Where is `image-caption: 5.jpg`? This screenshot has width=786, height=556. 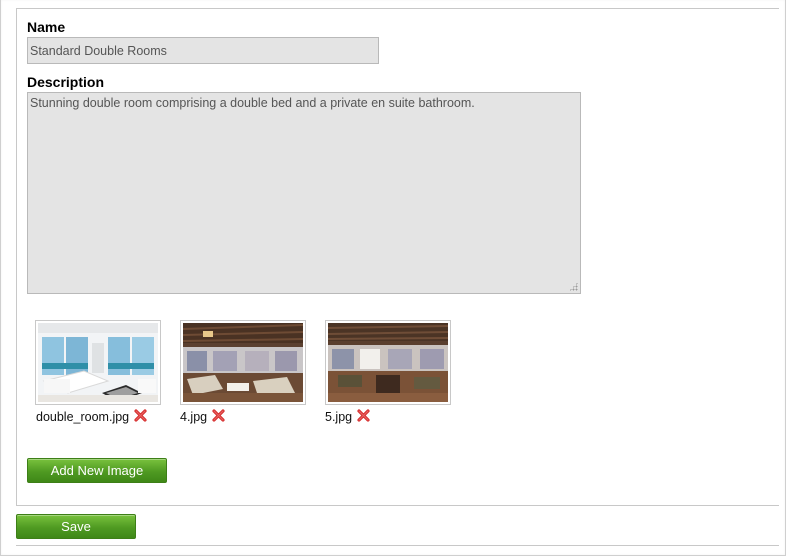 image-caption: 5.jpg is located at coordinates (347, 416).